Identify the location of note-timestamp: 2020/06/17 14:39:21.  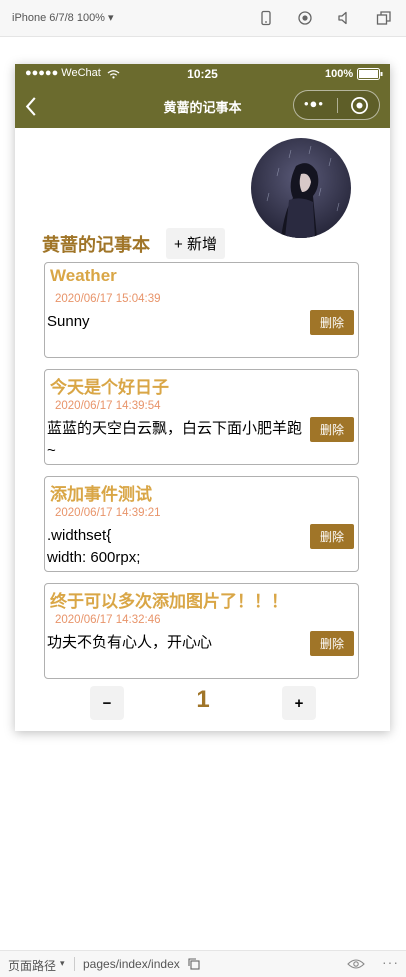
(108, 513).